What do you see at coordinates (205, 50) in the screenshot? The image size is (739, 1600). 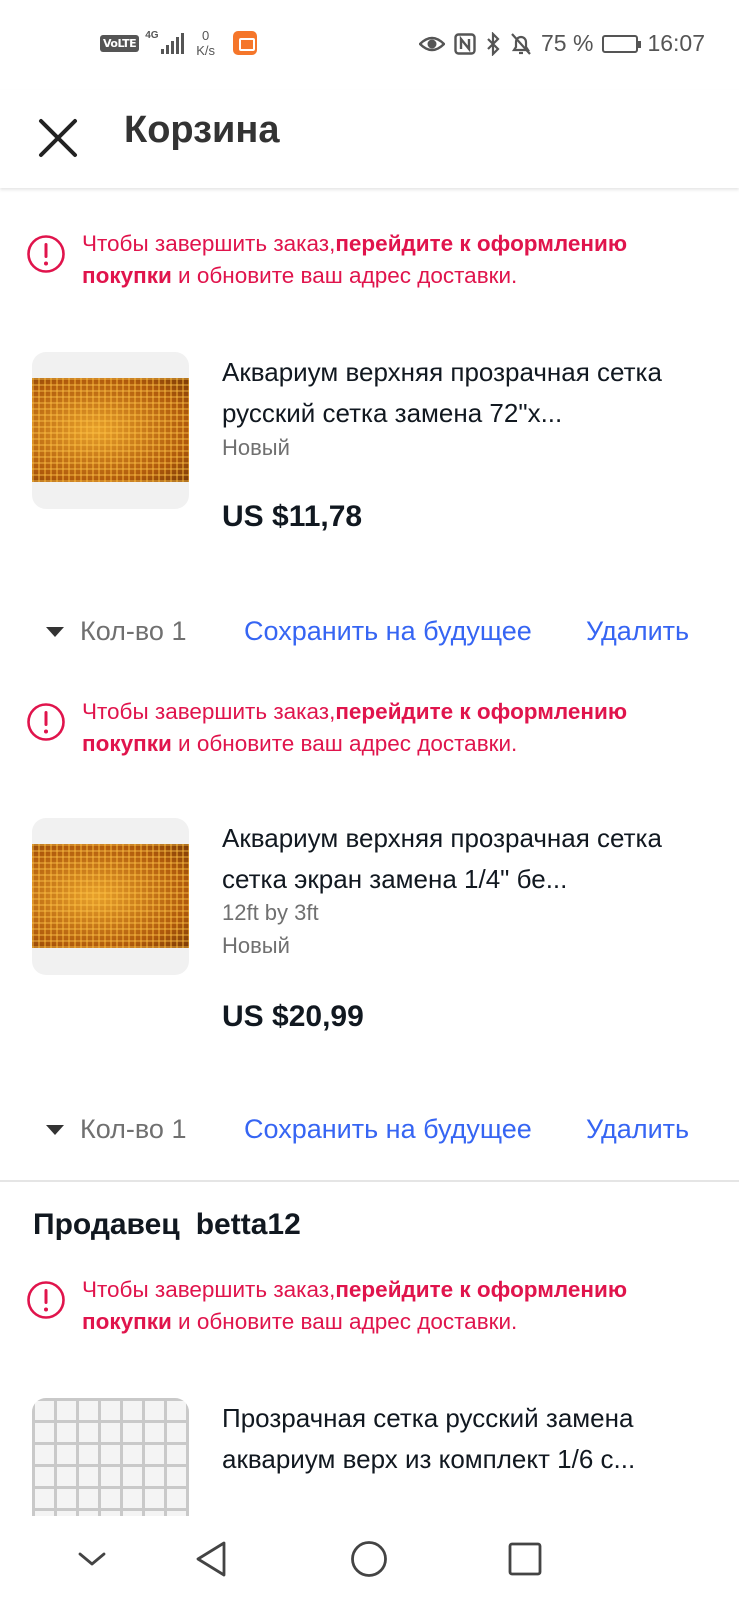 I see `speed-unit: K/s` at bounding box center [205, 50].